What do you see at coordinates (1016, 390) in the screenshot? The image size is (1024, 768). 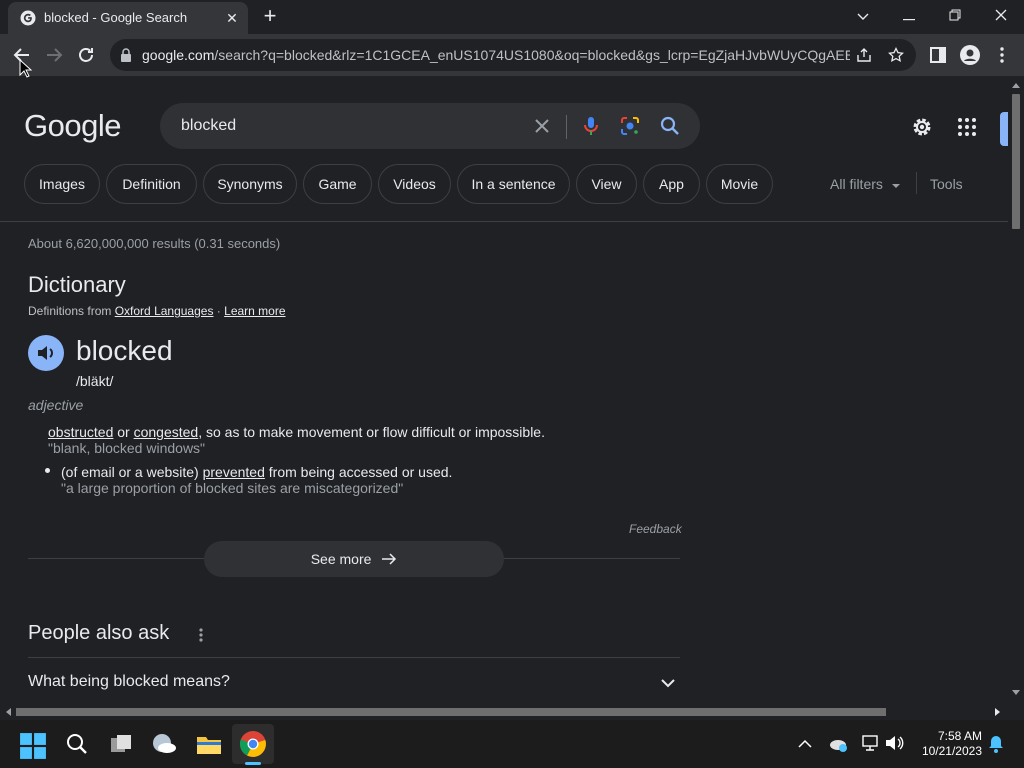 I see `vertical-scrollbar` at bounding box center [1016, 390].